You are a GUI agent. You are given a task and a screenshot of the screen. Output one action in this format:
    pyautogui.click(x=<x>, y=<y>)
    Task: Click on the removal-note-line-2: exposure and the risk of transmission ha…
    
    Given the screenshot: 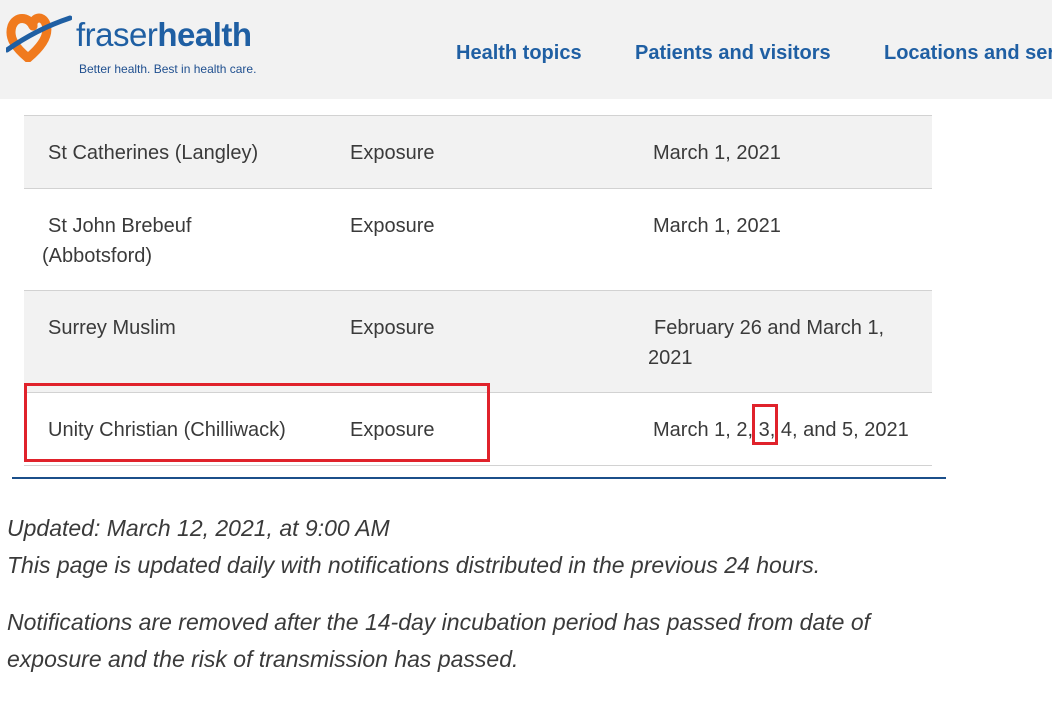 What is the action you would take?
    pyautogui.click(x=263, y=659)
    